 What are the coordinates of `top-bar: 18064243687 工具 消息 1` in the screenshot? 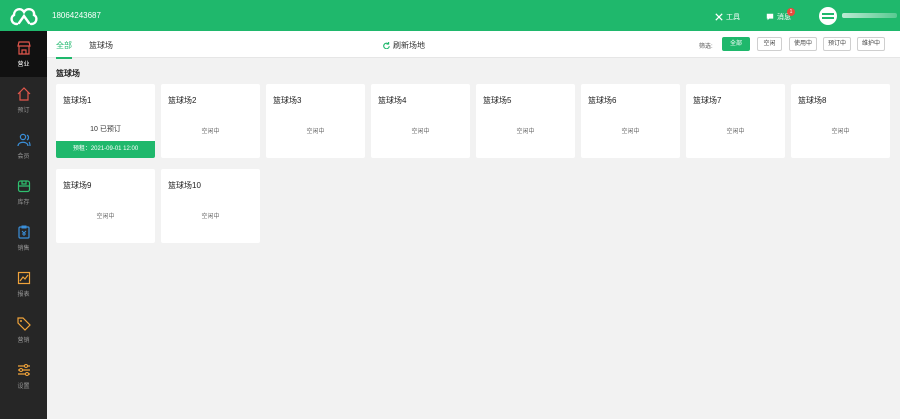 It's located at (450, 15).